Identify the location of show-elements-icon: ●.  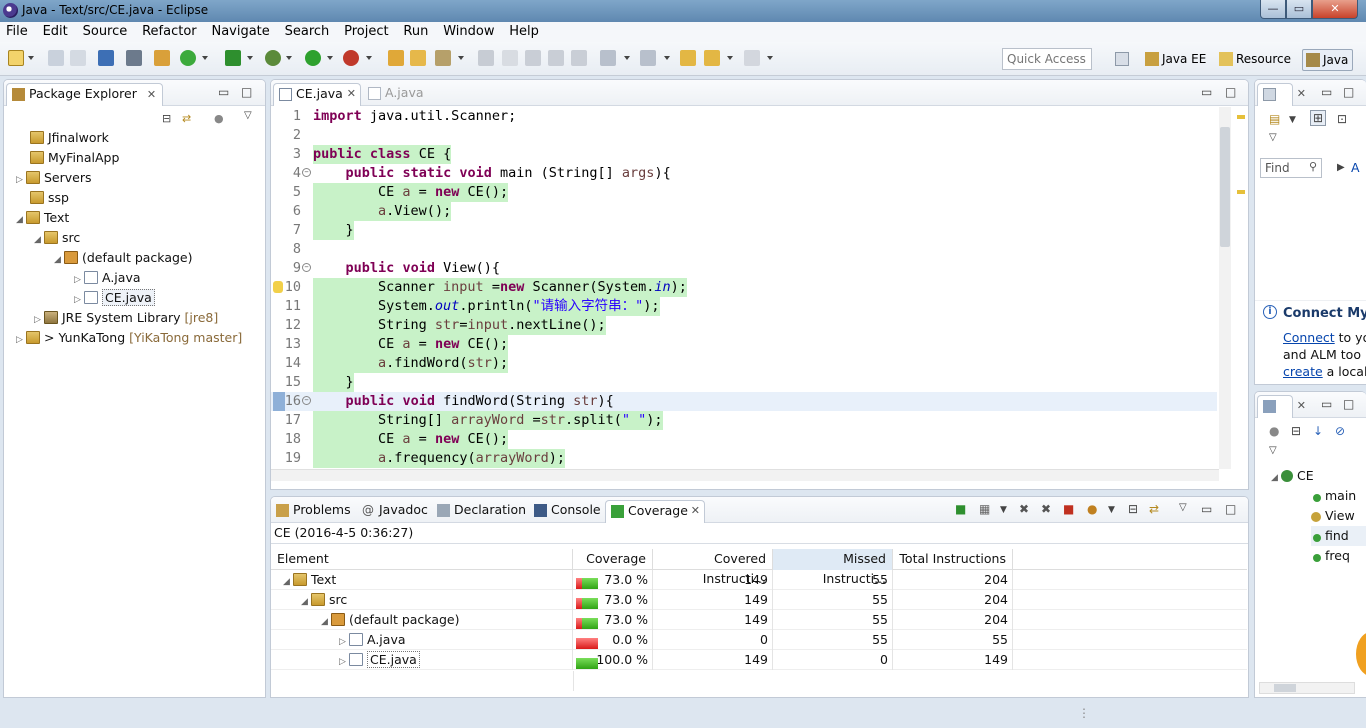
(1092, 509).